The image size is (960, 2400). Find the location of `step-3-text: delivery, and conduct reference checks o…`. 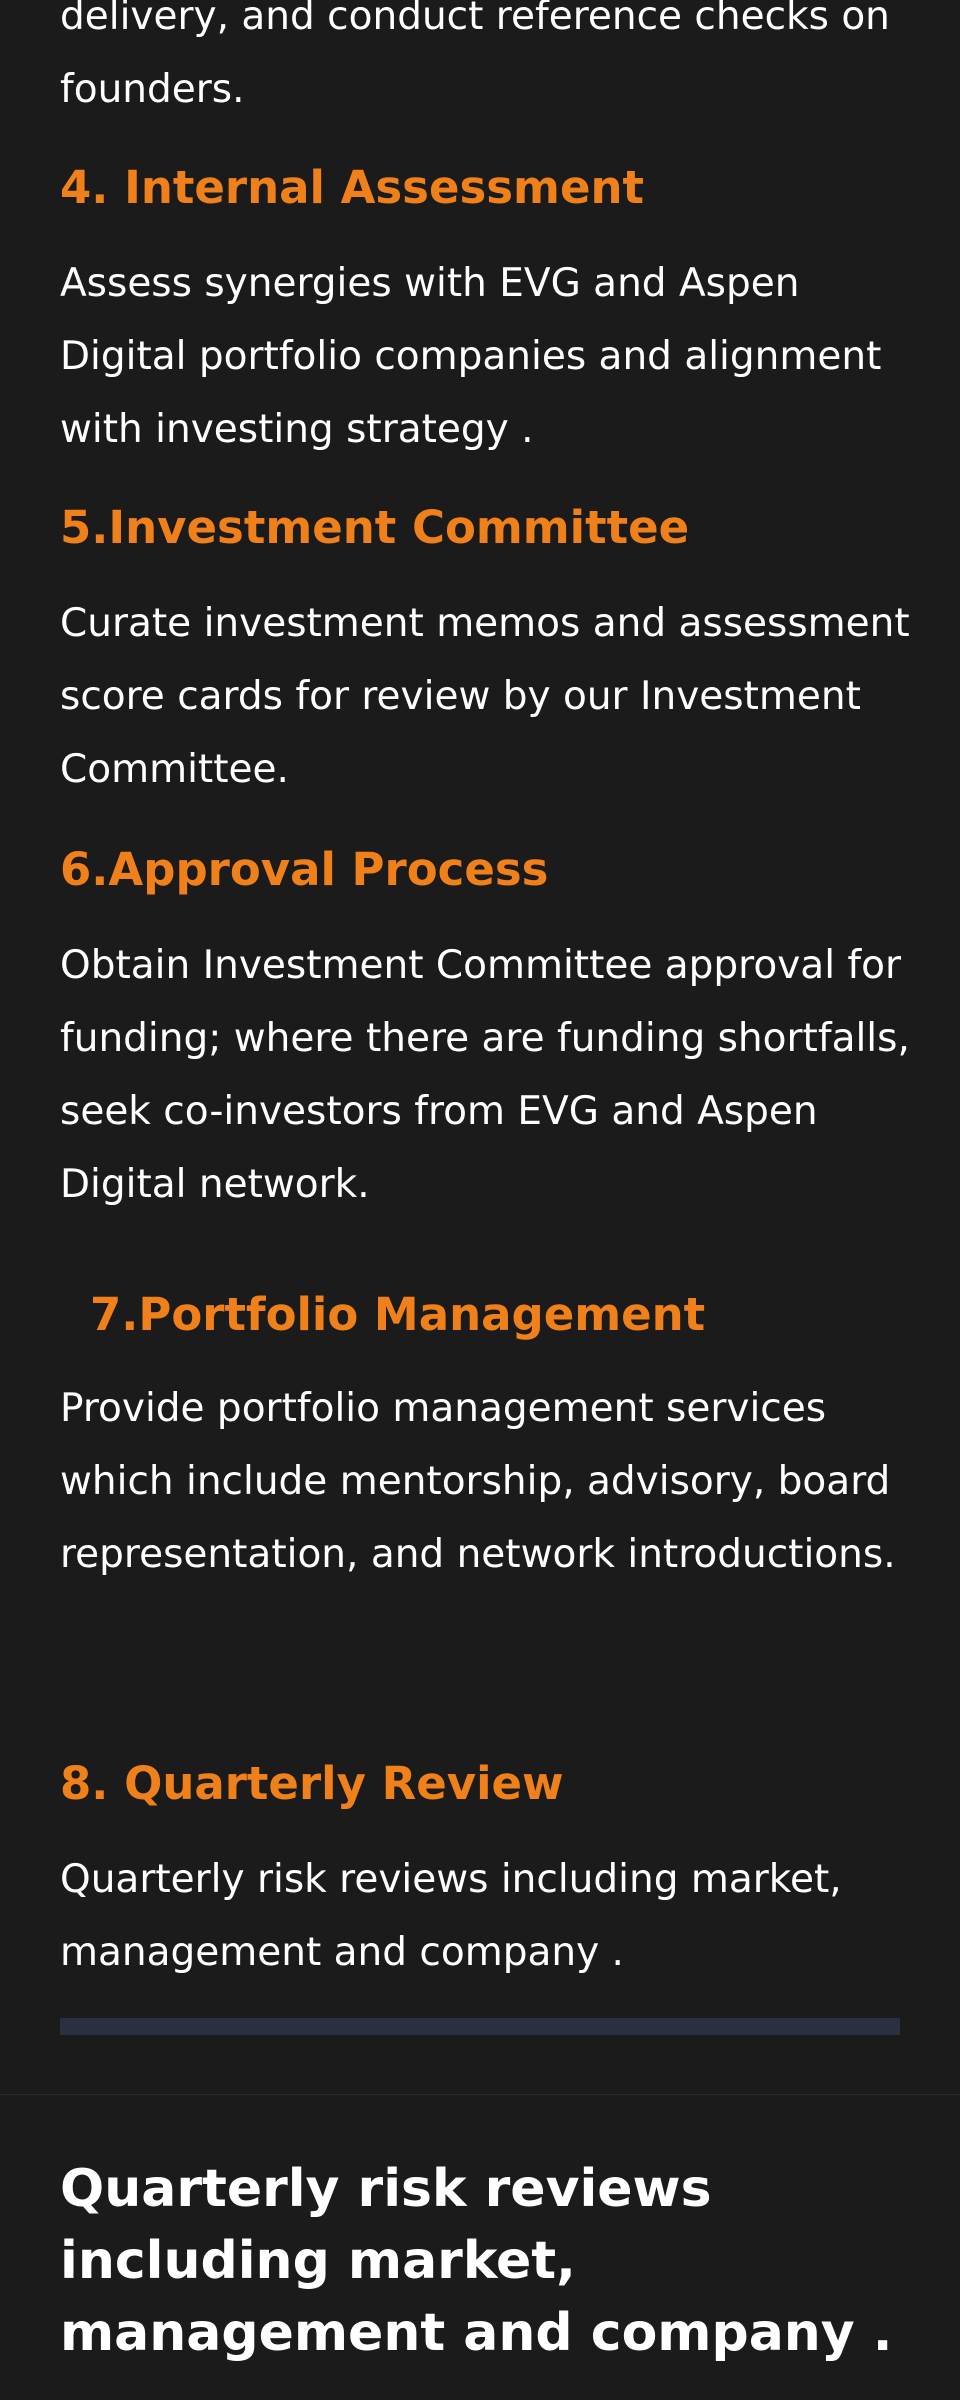

step-3-text: delivery, and conduct reference checks o… is located at coordinates (475, 56).